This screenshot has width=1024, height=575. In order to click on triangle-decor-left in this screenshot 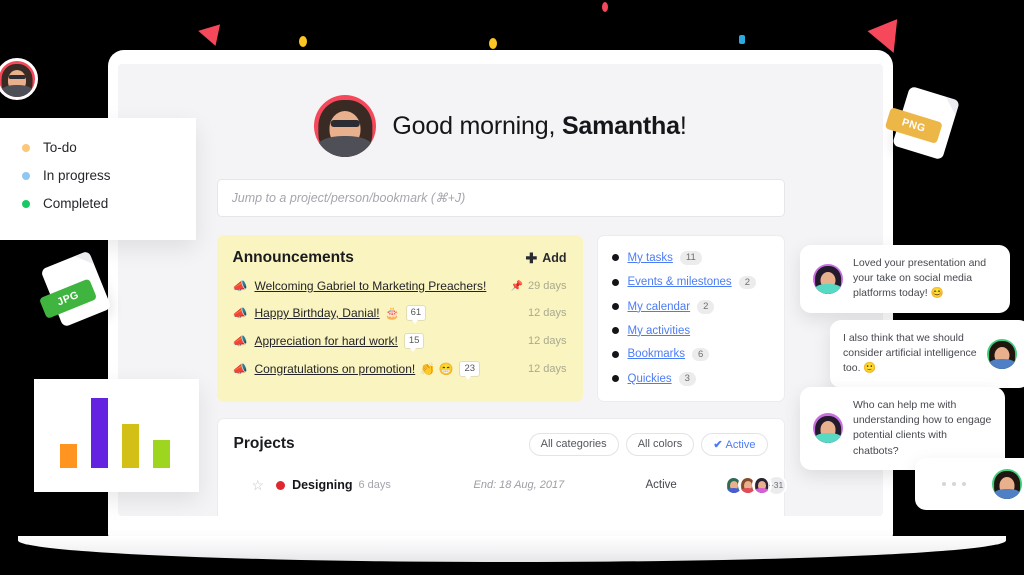, I will do `click(208, 33)`.